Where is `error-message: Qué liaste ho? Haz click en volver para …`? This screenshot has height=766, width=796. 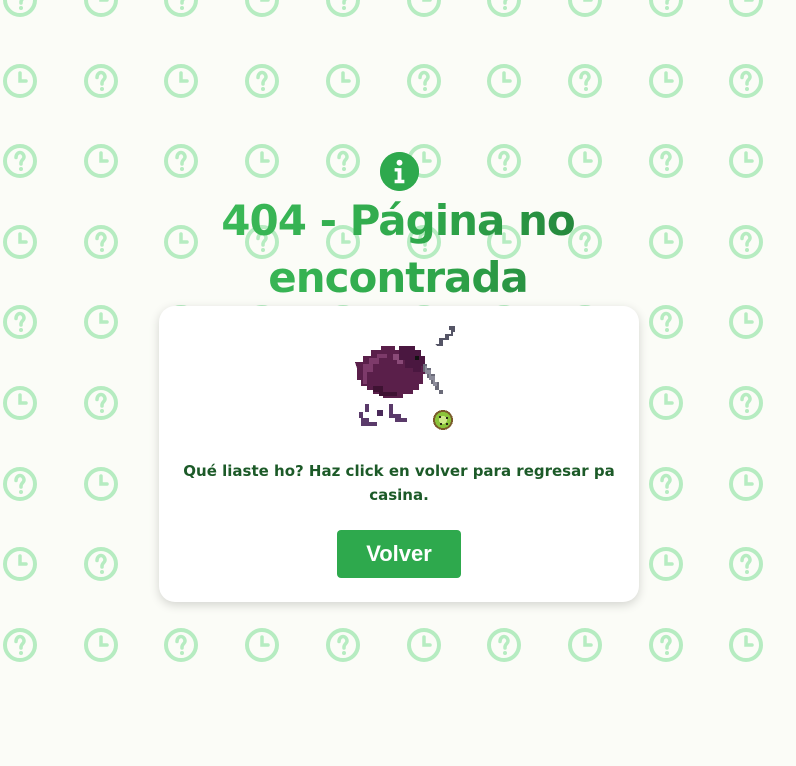
error-message: Qué liaste ho? Haz click en volver para … is located at coordinates (399, 483).